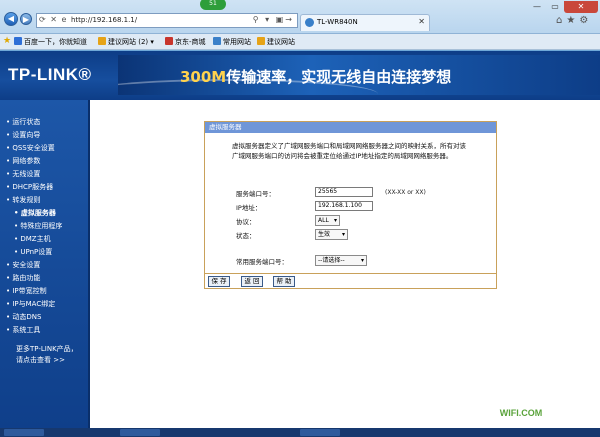  I want to click on sidebar-item-security: • 安全设置, so click(34, 265).